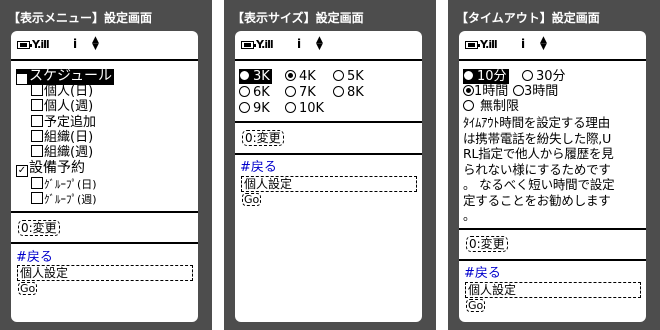 Image resolution: width=660 pixels, height=330 pixels. Describe the element at coordinates (300, 92) in the screenshot. I see `size-option-7k: 7K` at that location.